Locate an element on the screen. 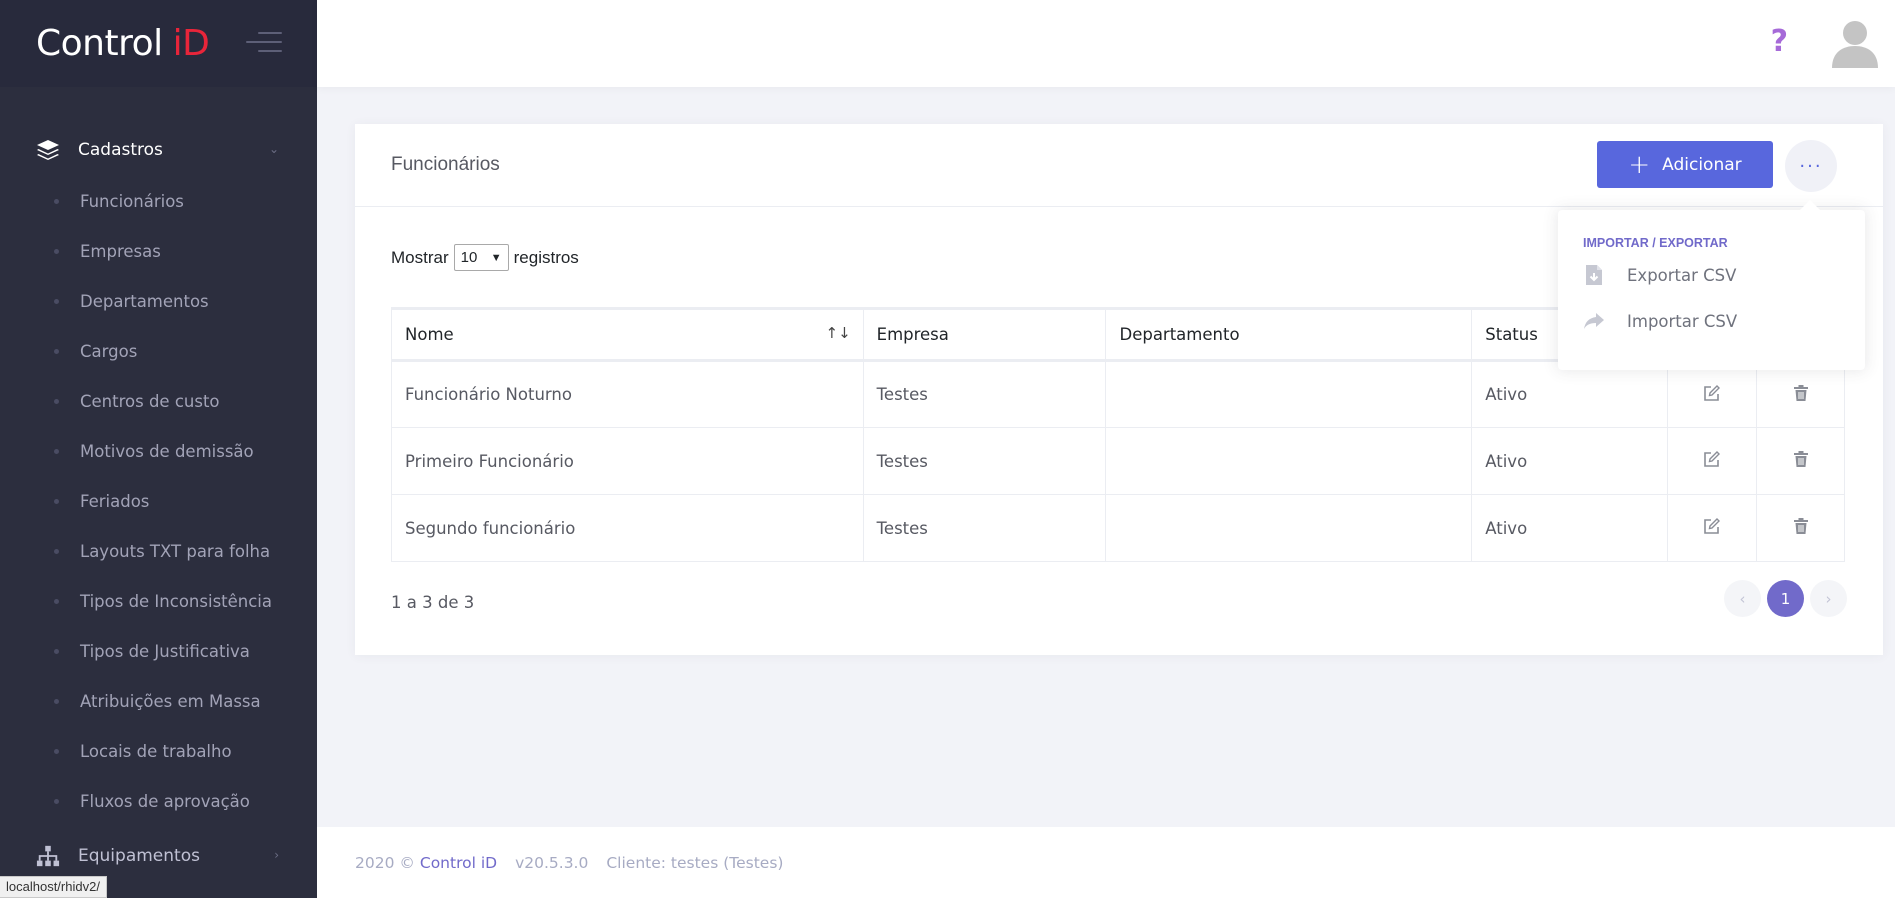 The height and width of the screenshot is (898, 1895). chevron-down-icon: ⌄ is located at coordinates (273, 149).